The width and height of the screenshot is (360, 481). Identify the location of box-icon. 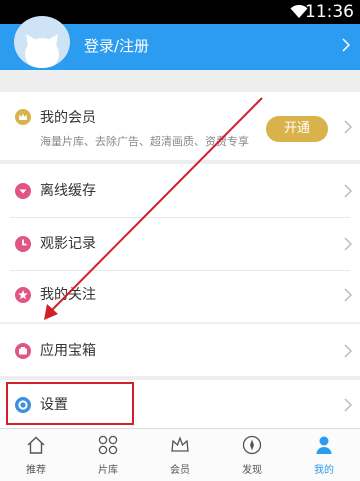
(23, 351).